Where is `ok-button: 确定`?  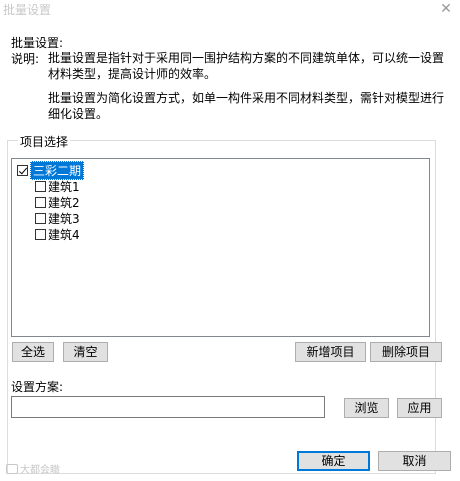 ok-button: 确定 is located at coordinates (333, 461).